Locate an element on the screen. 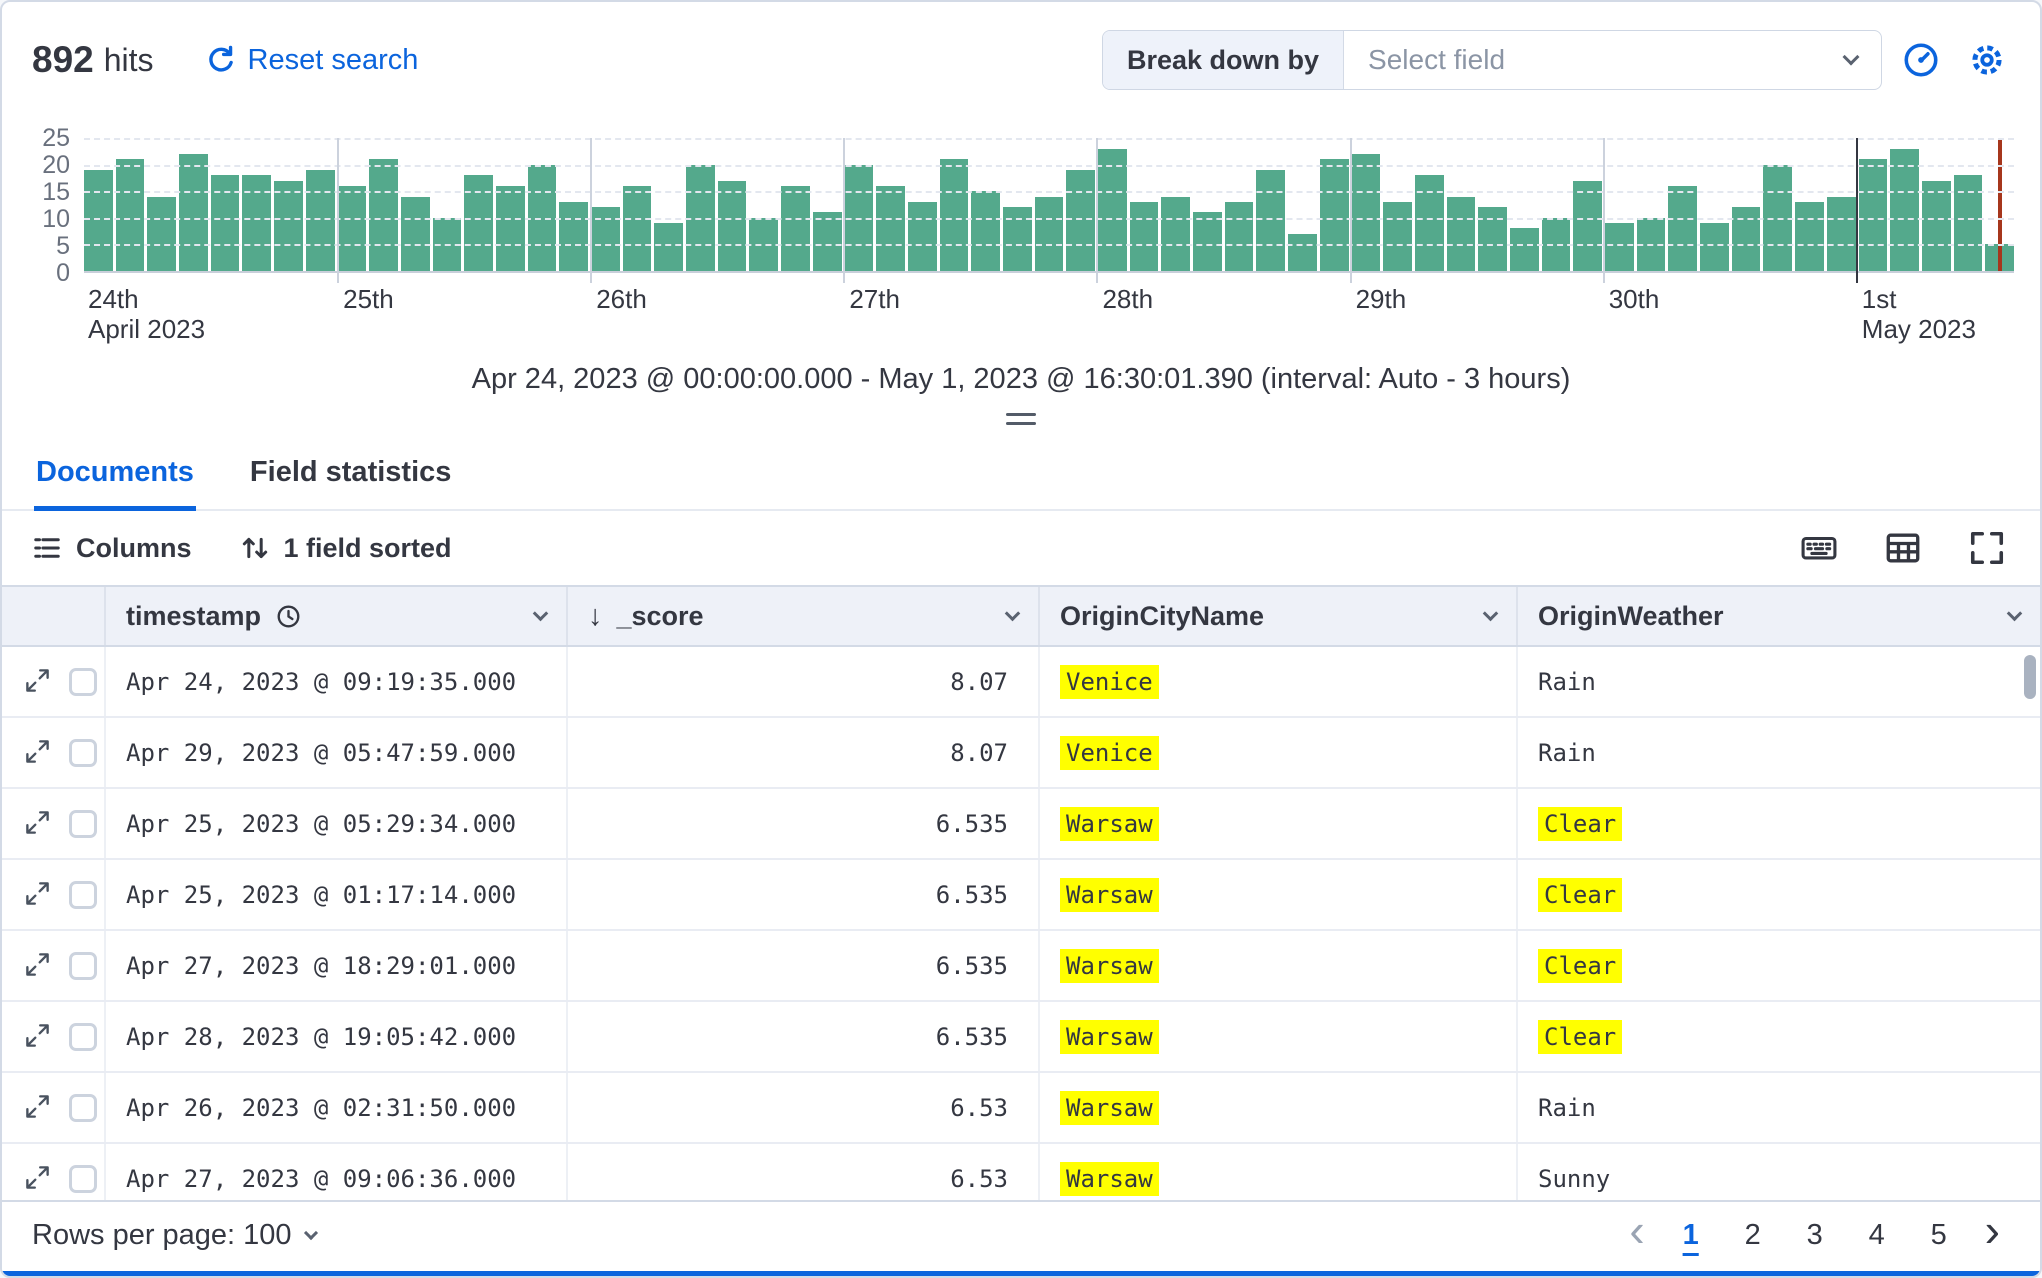  column-header-score: ↓ _score is located at coordinates (804, 616).